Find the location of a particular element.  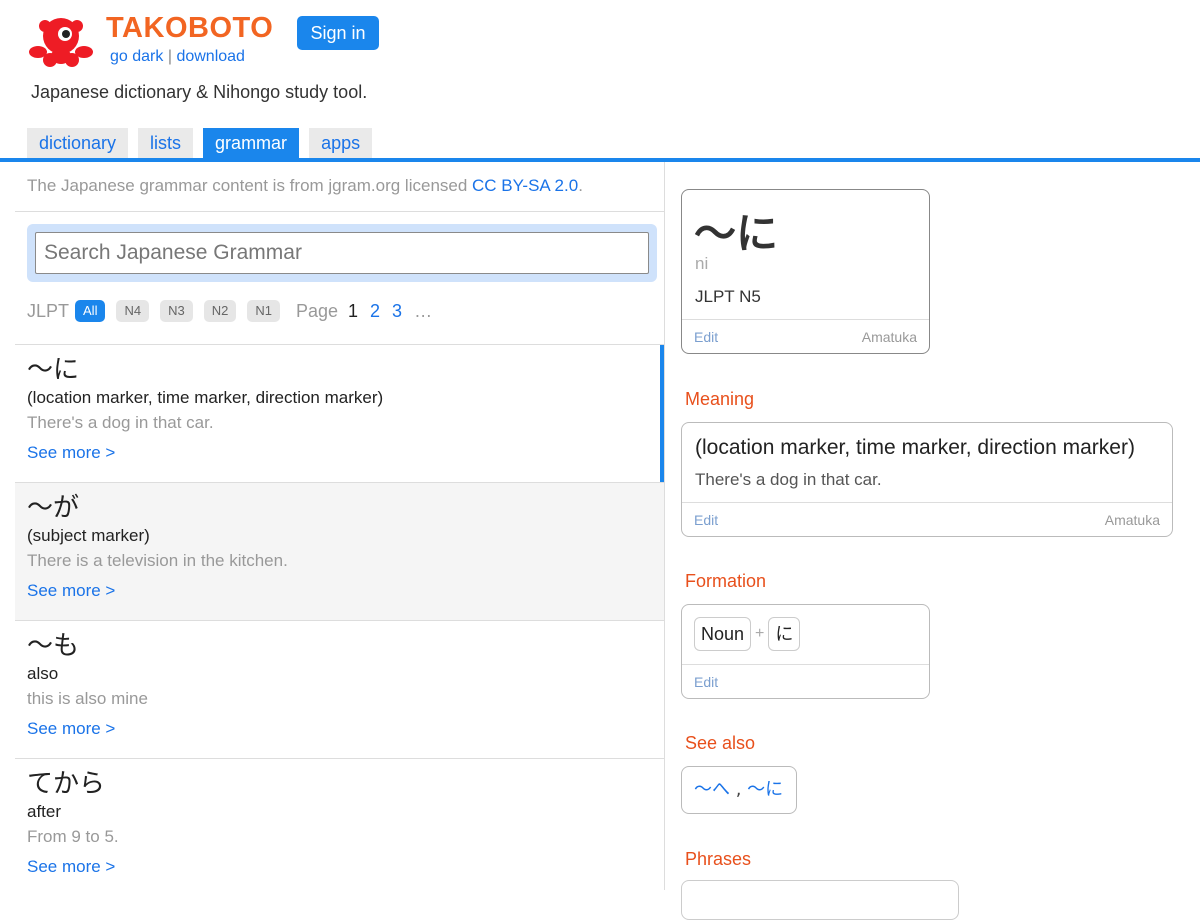

credit-end: . is located at coordinates (580, 185).